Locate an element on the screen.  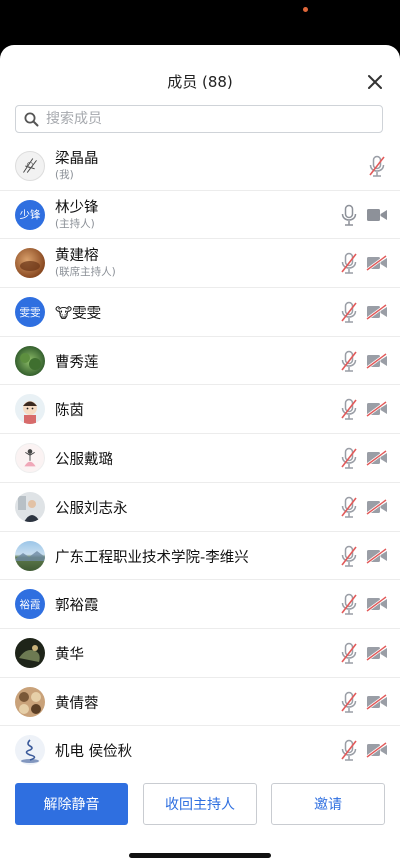
member-name: 郭裕霞 is located at coordinates (77, 606).